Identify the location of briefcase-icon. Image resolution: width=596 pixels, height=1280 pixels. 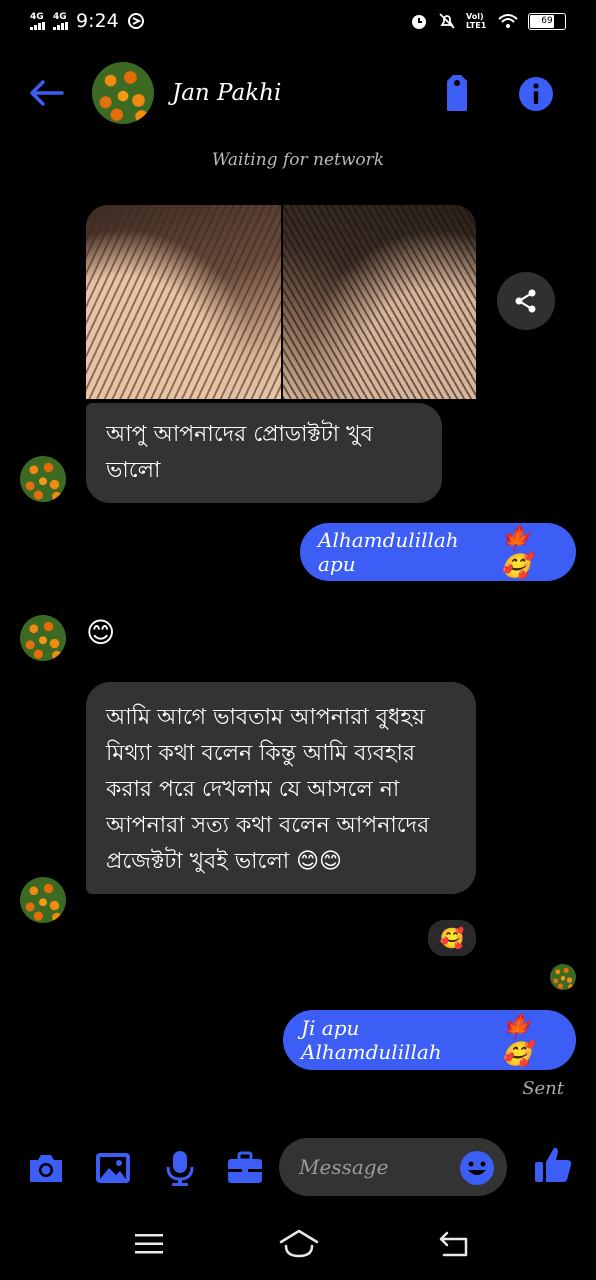
(245, 1168).